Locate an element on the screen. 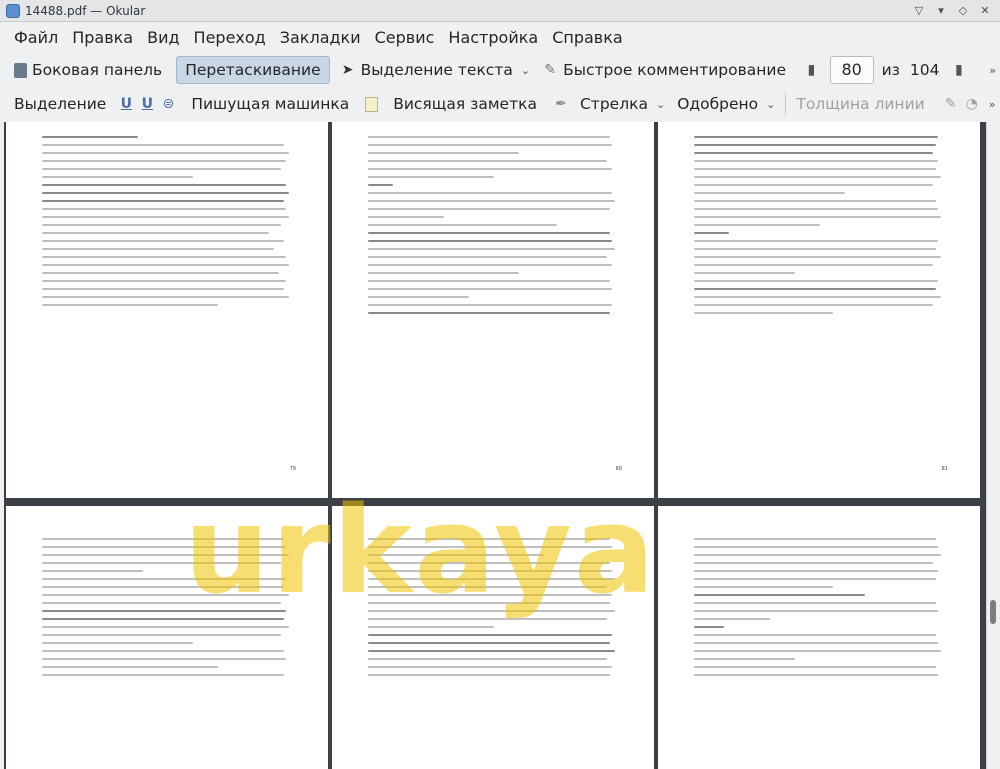 The height and width of the screenshot is (769, 1000). highlight-label: Выделение is located at coordinates (60, 104).